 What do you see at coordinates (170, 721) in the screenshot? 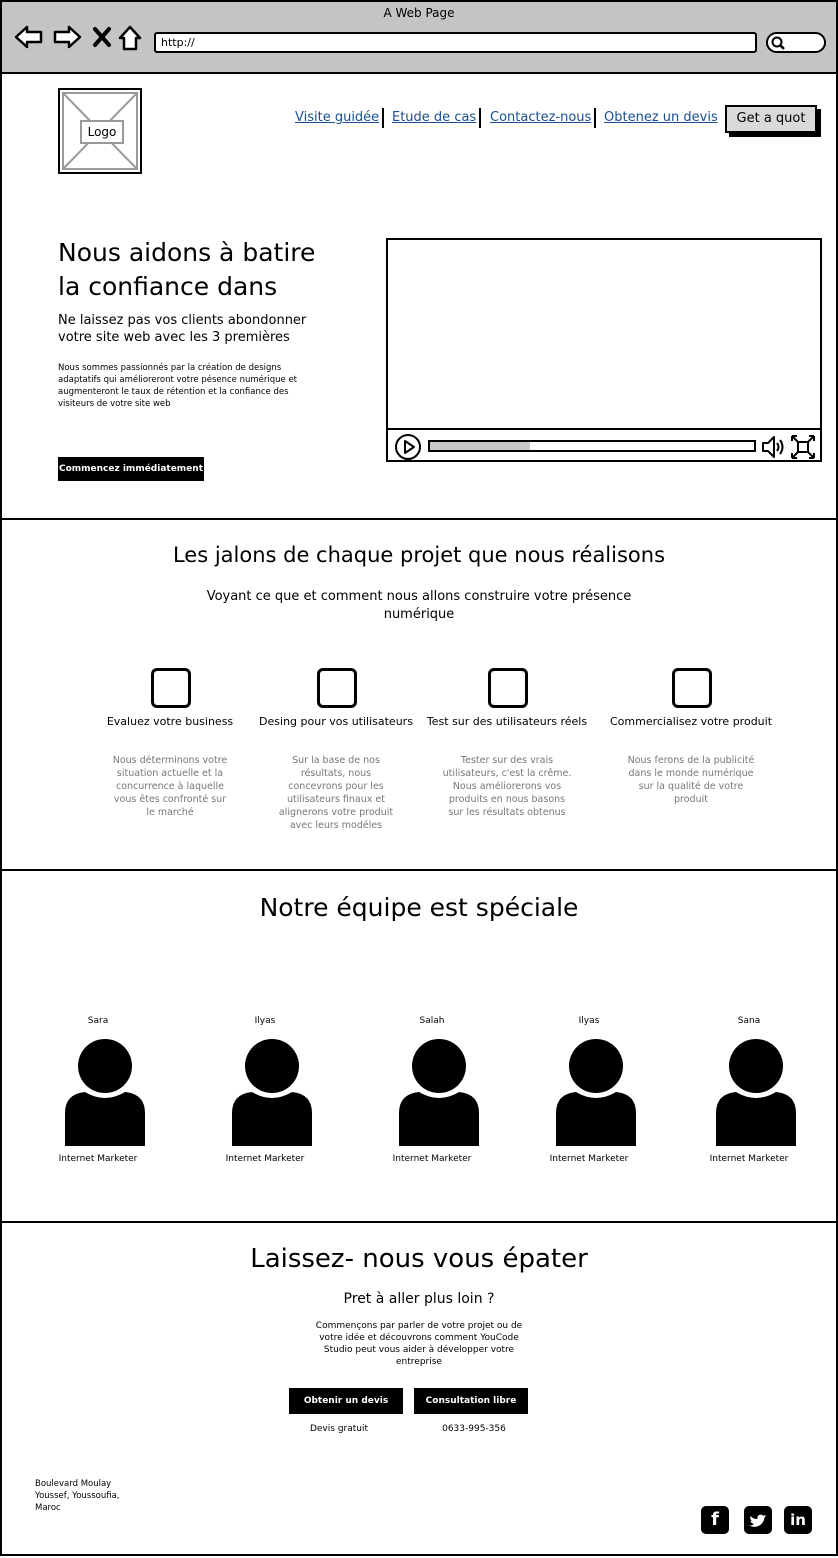
I see `milestone-title: Evaluez votre business` at bounding box center [170, 721].